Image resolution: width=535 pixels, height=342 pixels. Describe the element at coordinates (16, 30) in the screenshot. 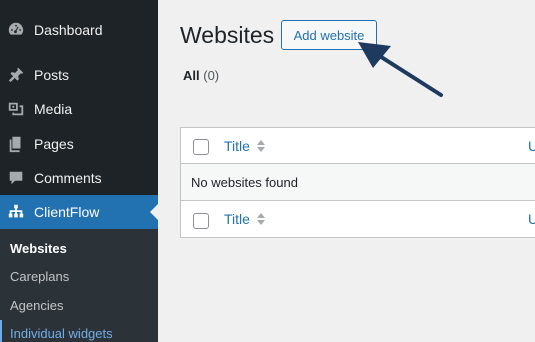

I see `dashboard-icon` at that location.